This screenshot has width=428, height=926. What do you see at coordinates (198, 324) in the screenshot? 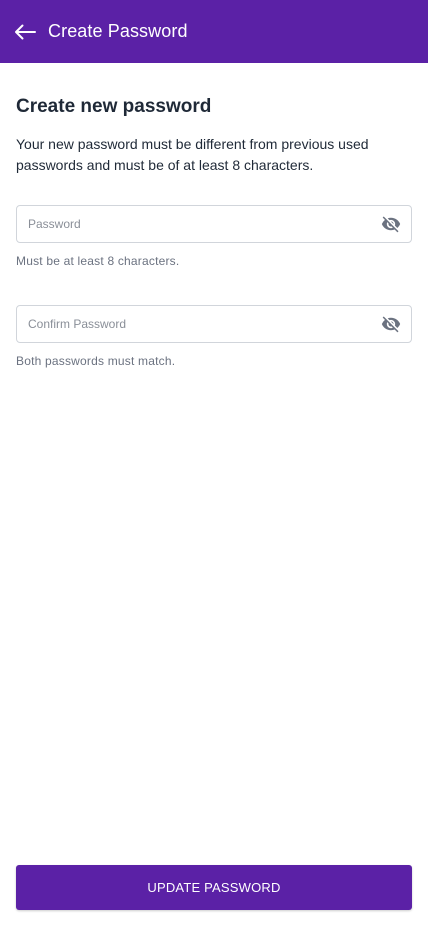
I see `confirm-password-input` at bounding box center [198, 324].